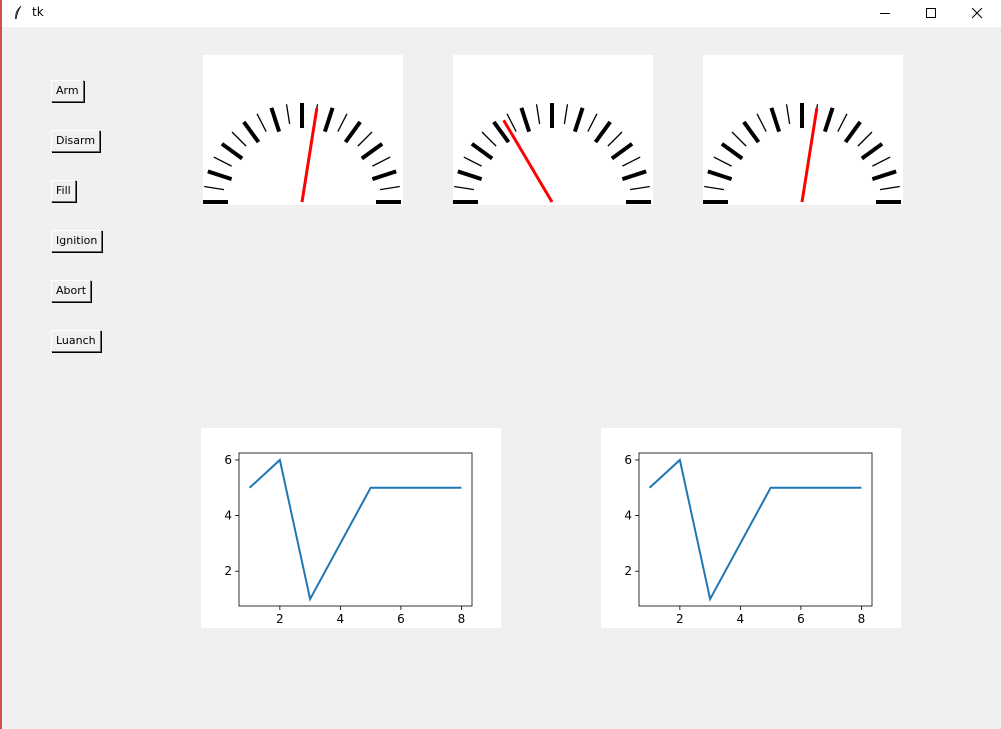 This screenshot has width=1001, height=729. I want to click on close-button, so click(978, 13).